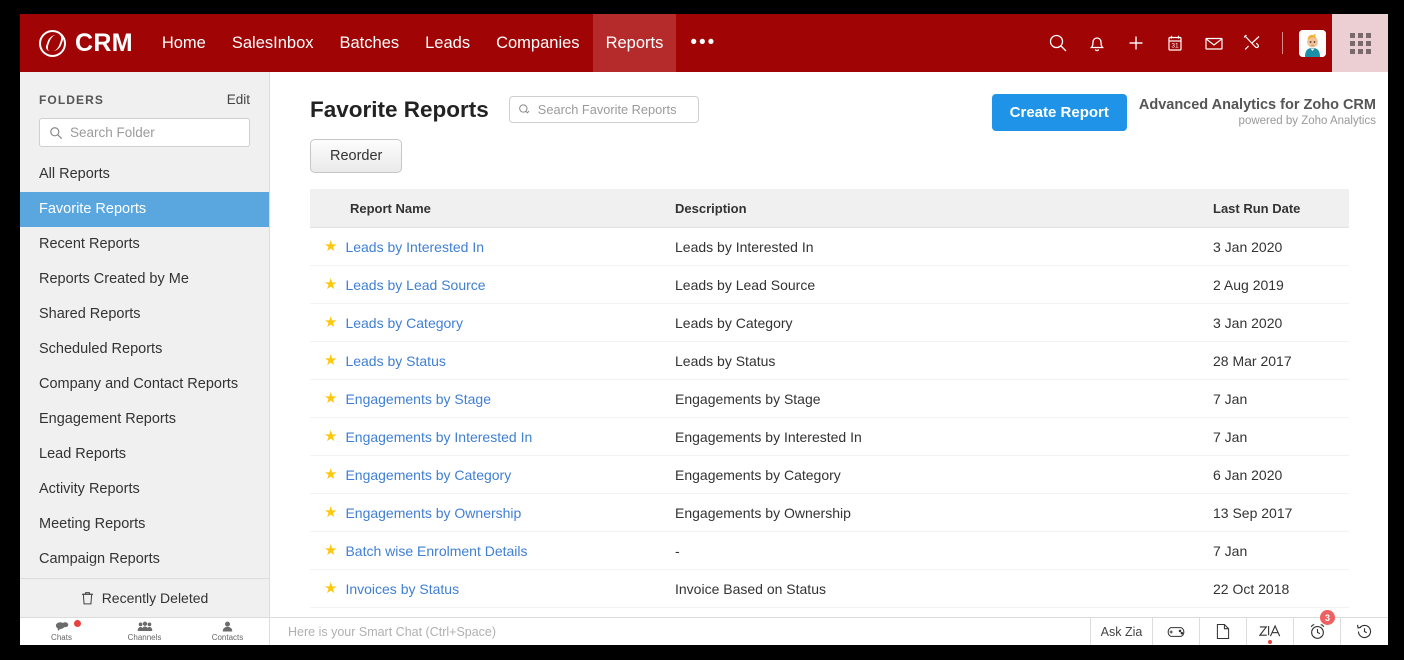 The height and width of the screenshot is (660, 1404). Describe the element at coordinates (404, 323) in the screenshot. I see `report-link: Leads by Category` at that location.